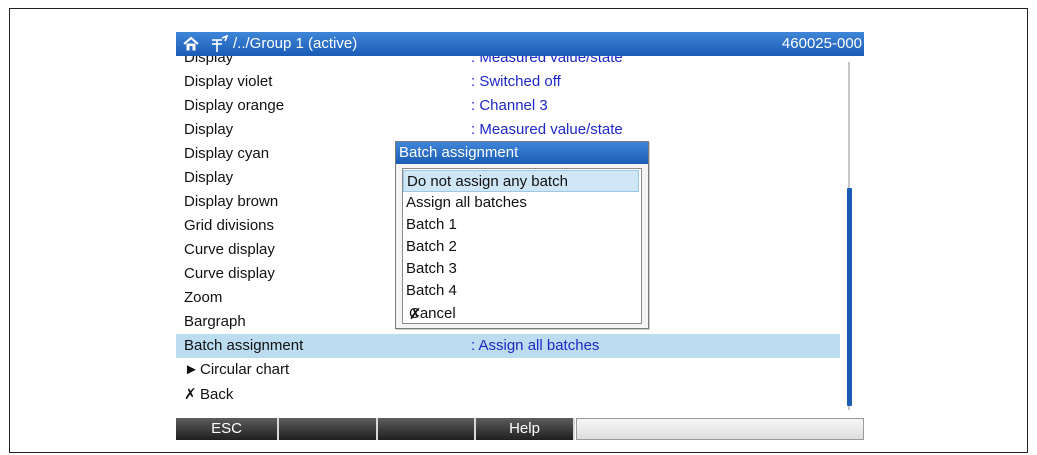 The image size is (1037, 455). I want to click on dialog-title: Batch assignment, so click(522, 153).